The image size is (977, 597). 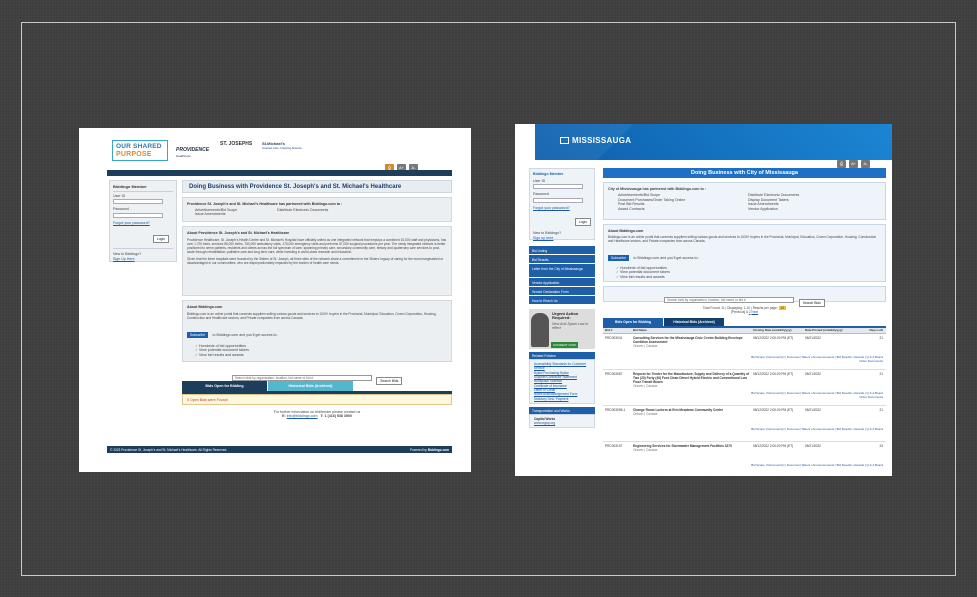 I want to click on benefit-item: ✓ View bid results and awards, so click(x=219, y=354).